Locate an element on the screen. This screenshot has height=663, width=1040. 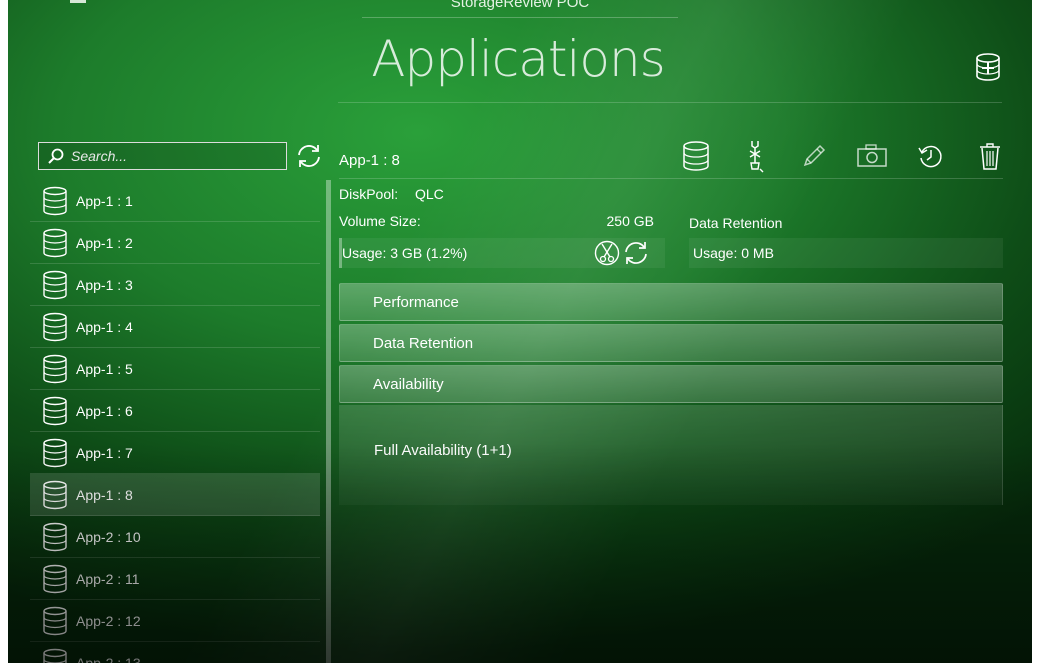
scrollbar-thumb is located at coordinates (328, 421).